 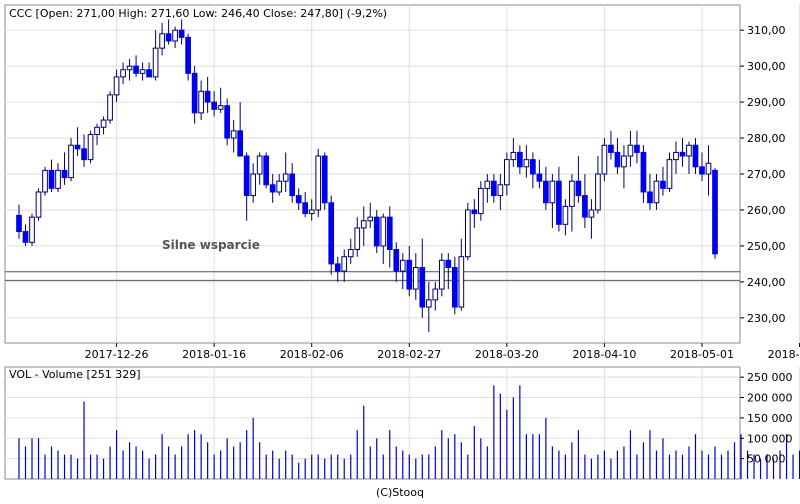 I want to click on price-tick-label: 250,00, so click(x=766, y=246).